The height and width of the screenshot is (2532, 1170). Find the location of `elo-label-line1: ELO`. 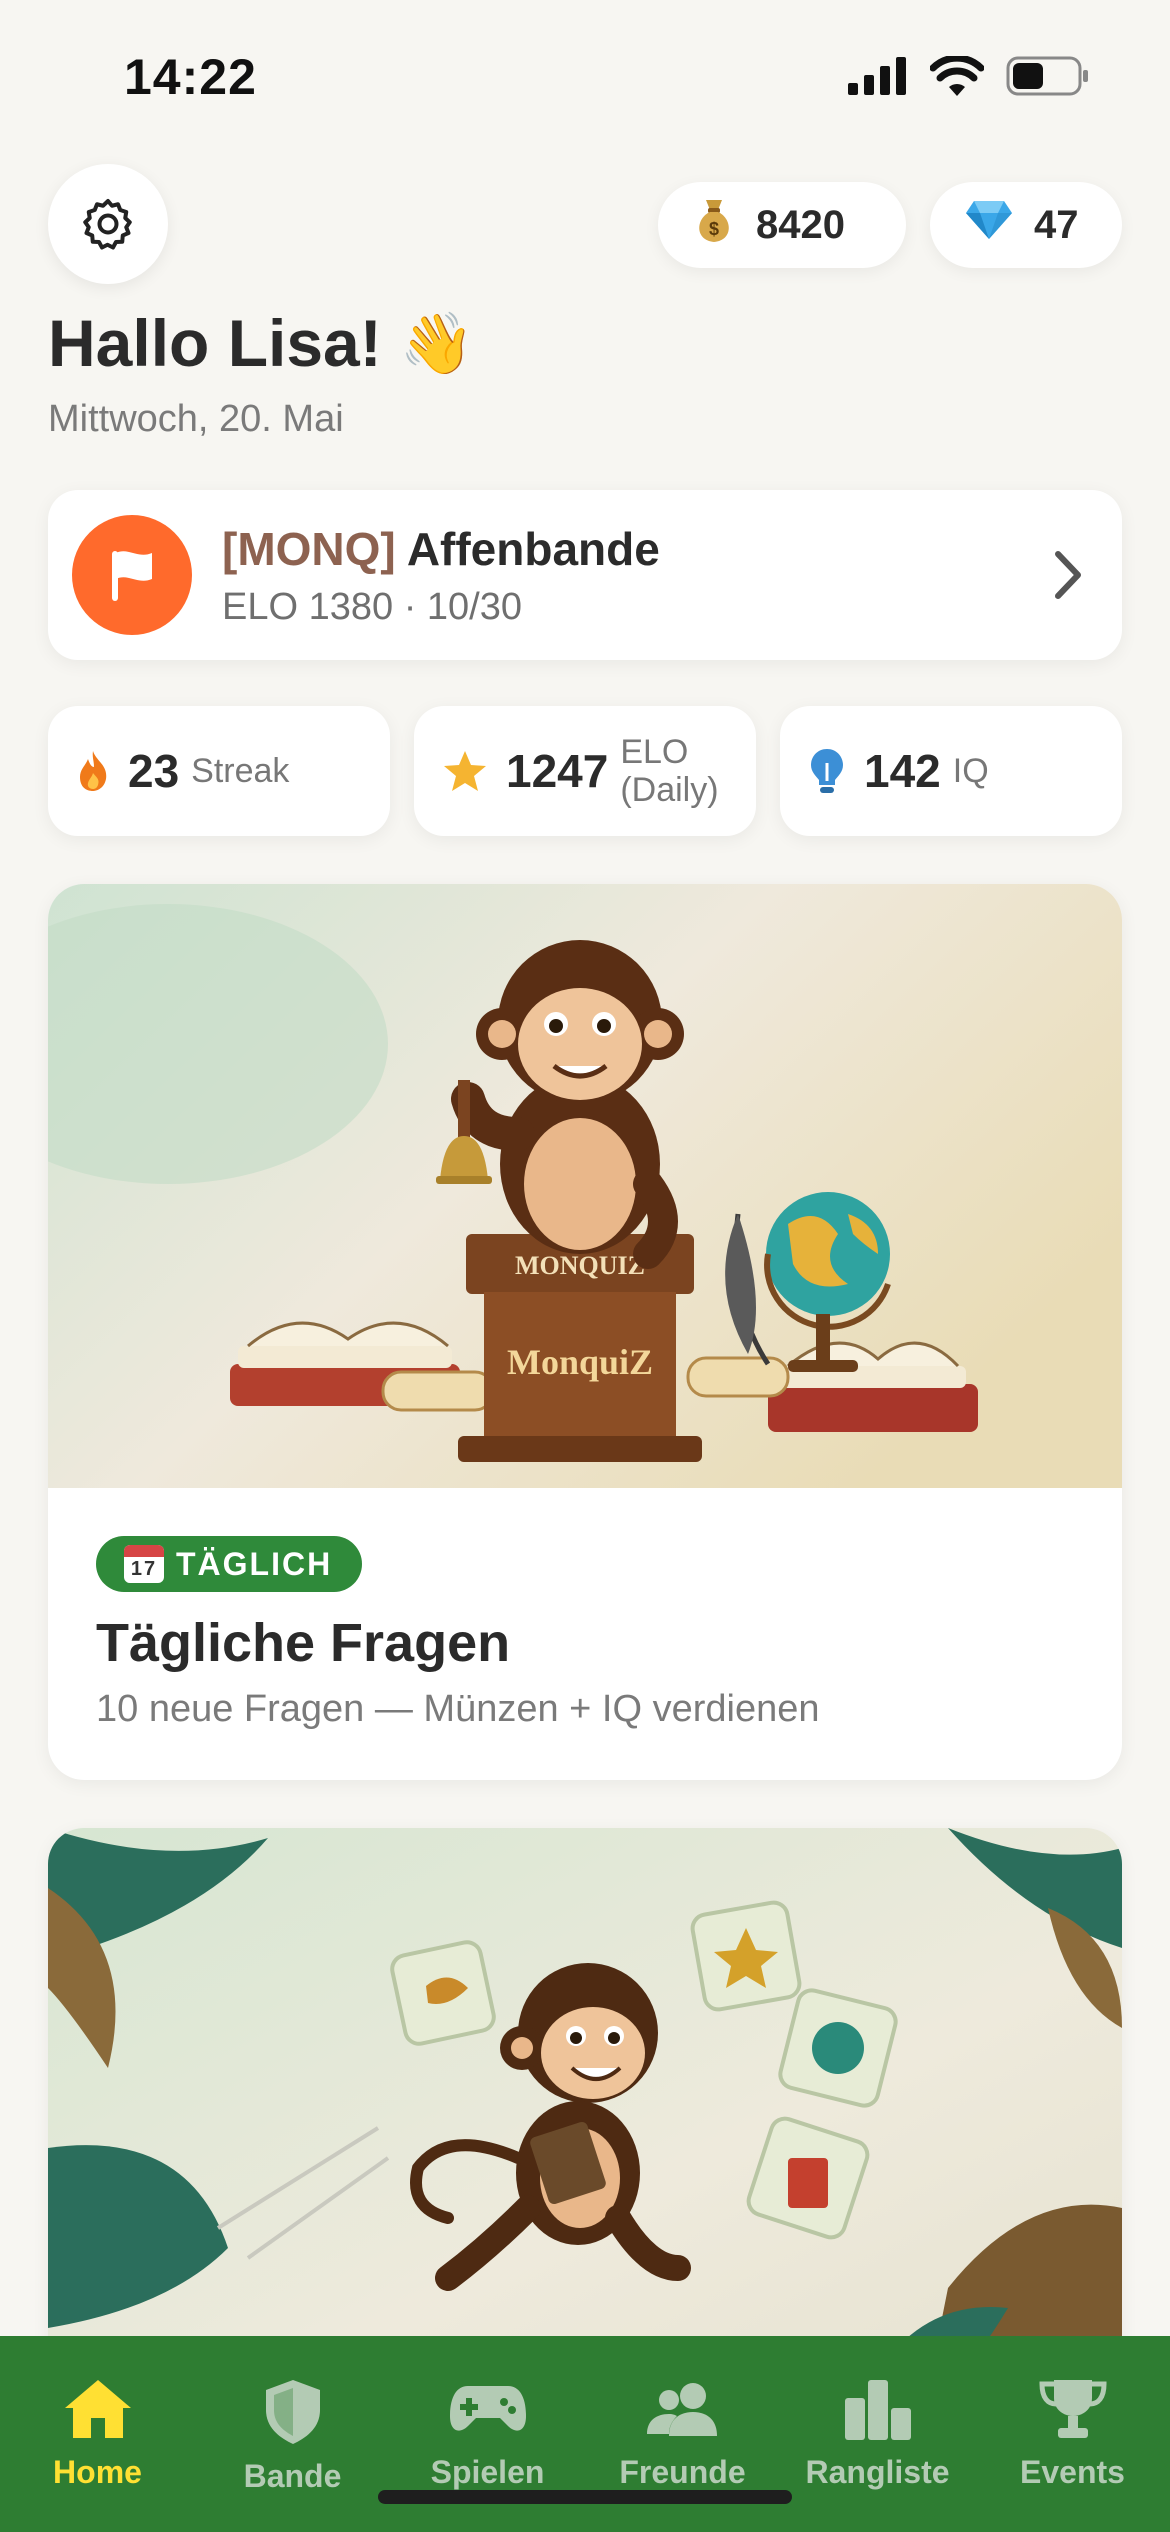

elo-label-line1: ELO is located at coordinates (654, 752).